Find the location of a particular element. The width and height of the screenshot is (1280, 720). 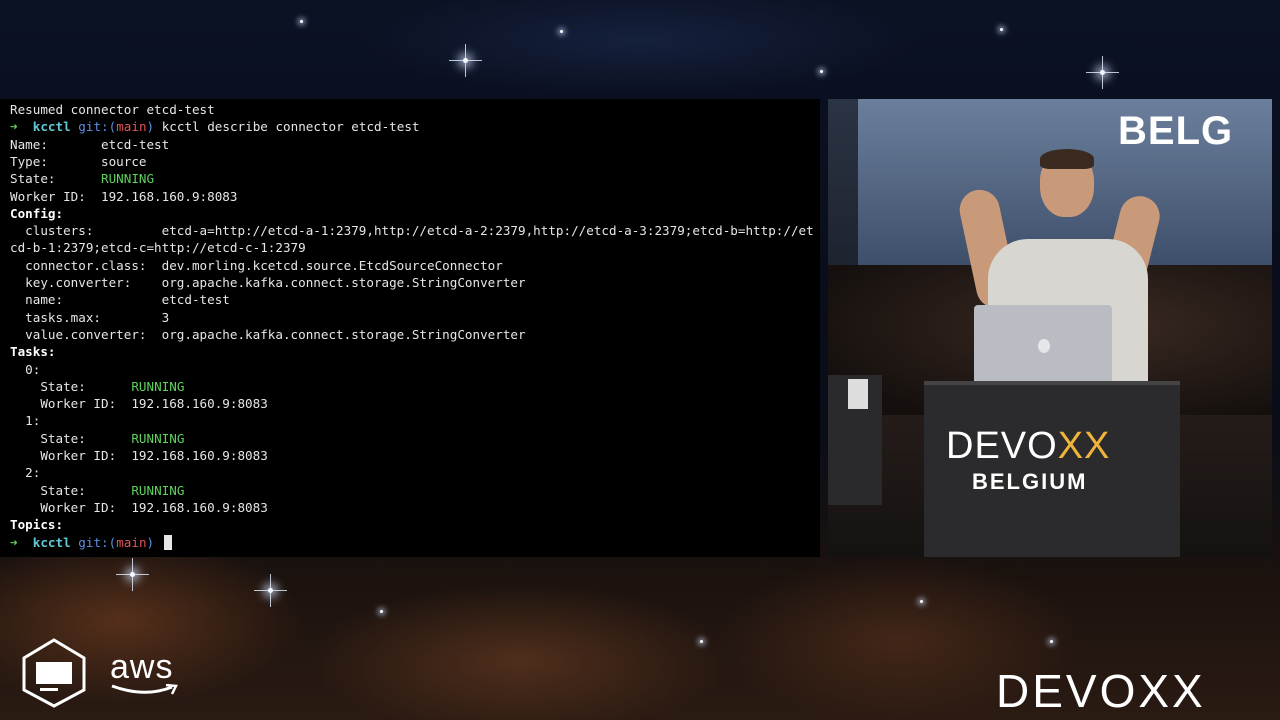

podium-subtitle: BELGIUM is located at coordinates (1030, 481).